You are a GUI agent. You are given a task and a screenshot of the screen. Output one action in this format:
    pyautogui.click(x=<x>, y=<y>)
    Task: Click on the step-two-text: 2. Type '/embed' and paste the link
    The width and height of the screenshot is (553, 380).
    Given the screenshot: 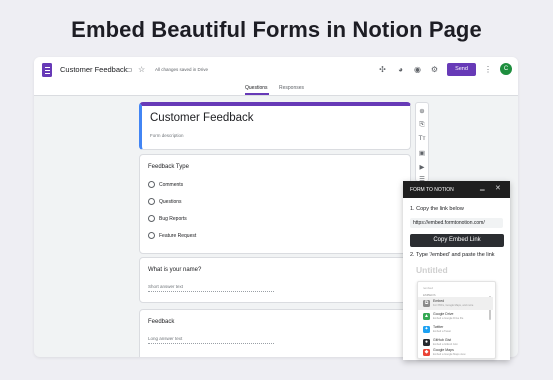 What is the action you would take?
    pyautogui.click(x=452, y=255)
    